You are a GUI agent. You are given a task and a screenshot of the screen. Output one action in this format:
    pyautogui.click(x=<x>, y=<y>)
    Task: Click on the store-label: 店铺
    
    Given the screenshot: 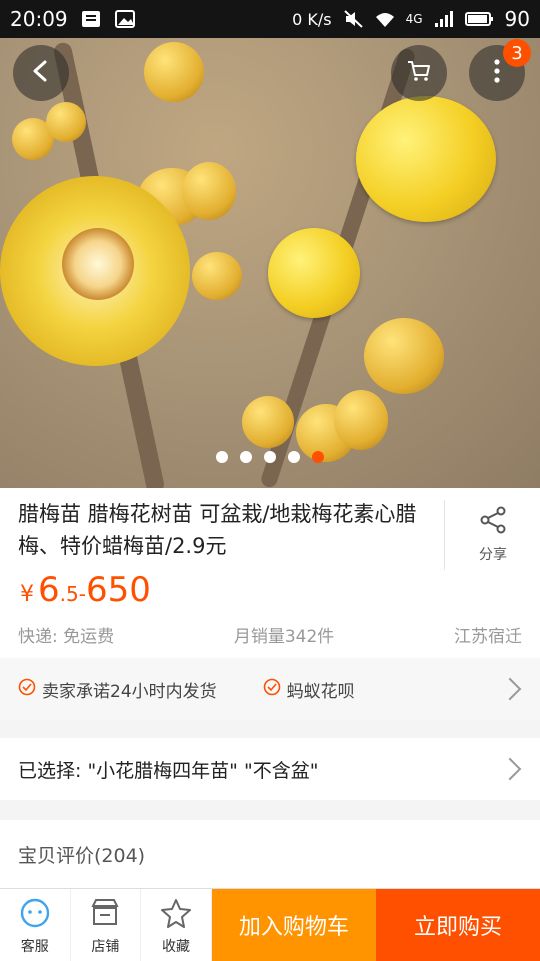 What is the action you would take?
    pyautogui.click(x=105, y=947)
    